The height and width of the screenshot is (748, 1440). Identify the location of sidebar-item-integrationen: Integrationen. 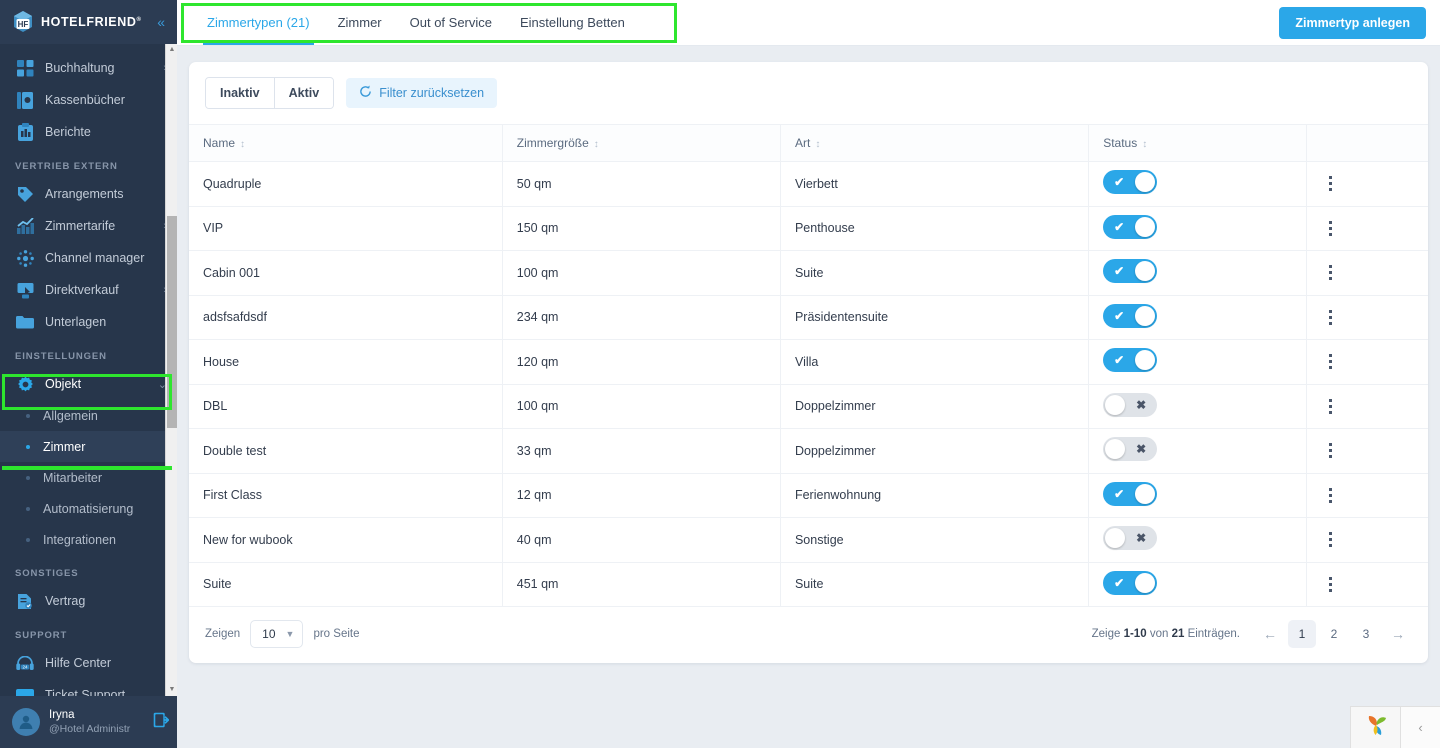
(88, 539).